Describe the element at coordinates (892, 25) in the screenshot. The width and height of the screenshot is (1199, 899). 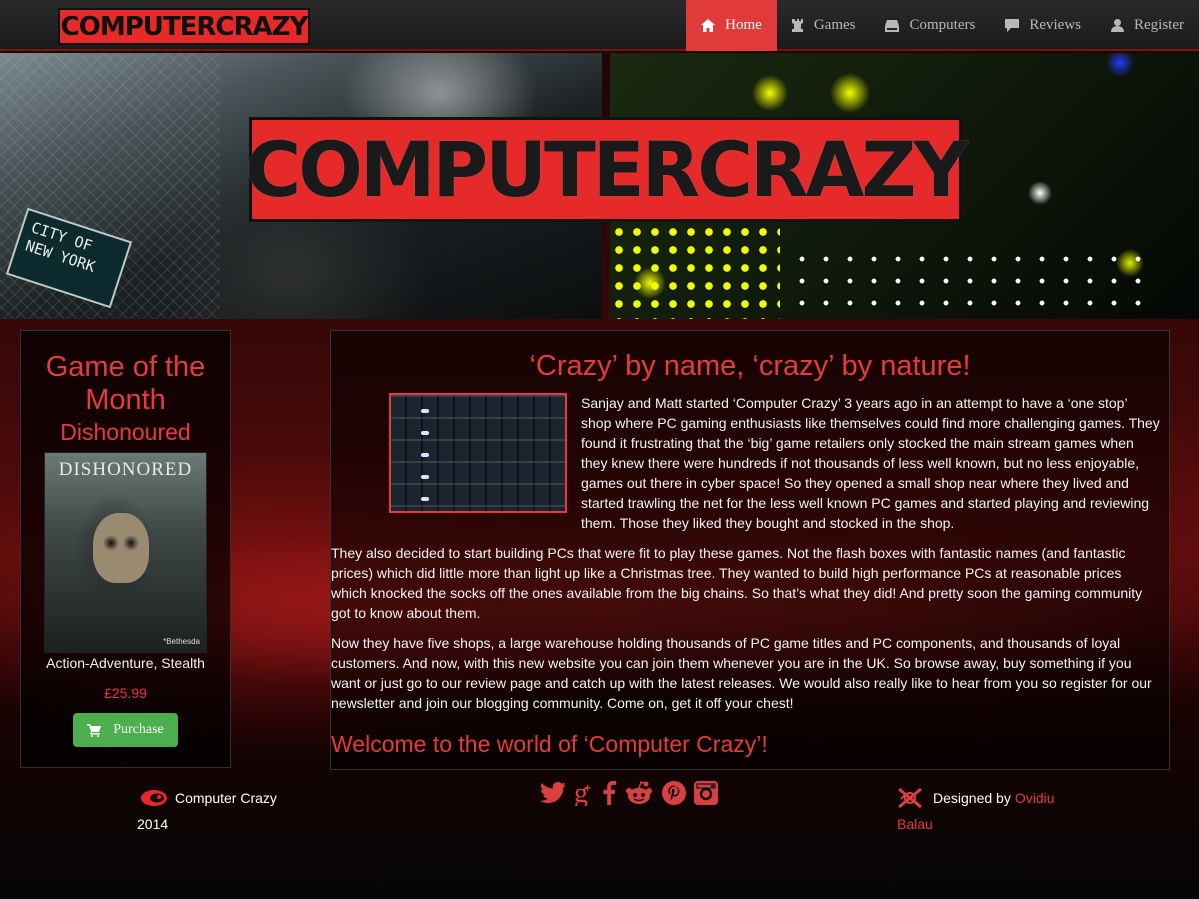
I see `hdd-icon` at that location.